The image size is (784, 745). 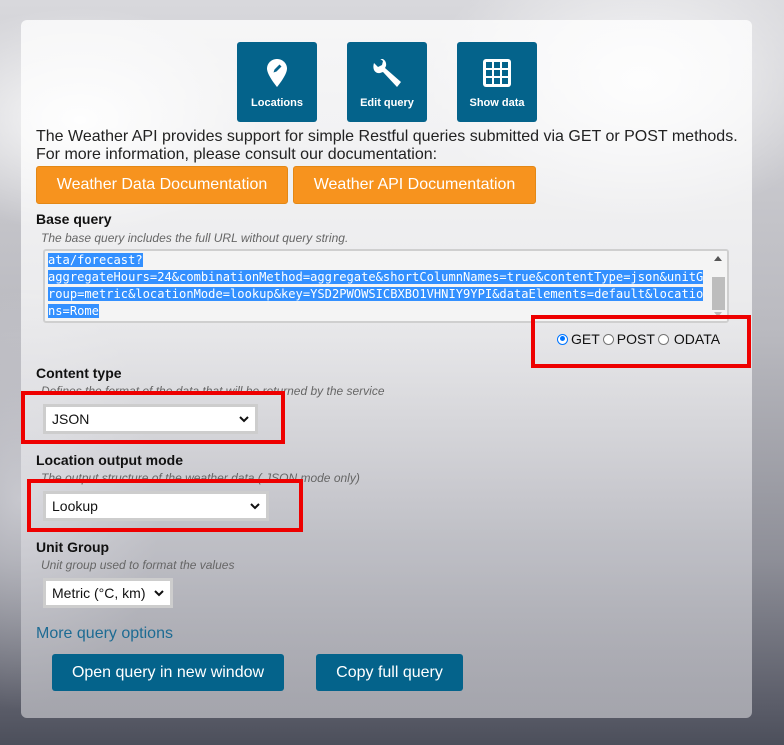 What do you see at coordinates (277, 103) in the screenshot?
I see `locations-label: Locations` at bounding box center [277, 103].